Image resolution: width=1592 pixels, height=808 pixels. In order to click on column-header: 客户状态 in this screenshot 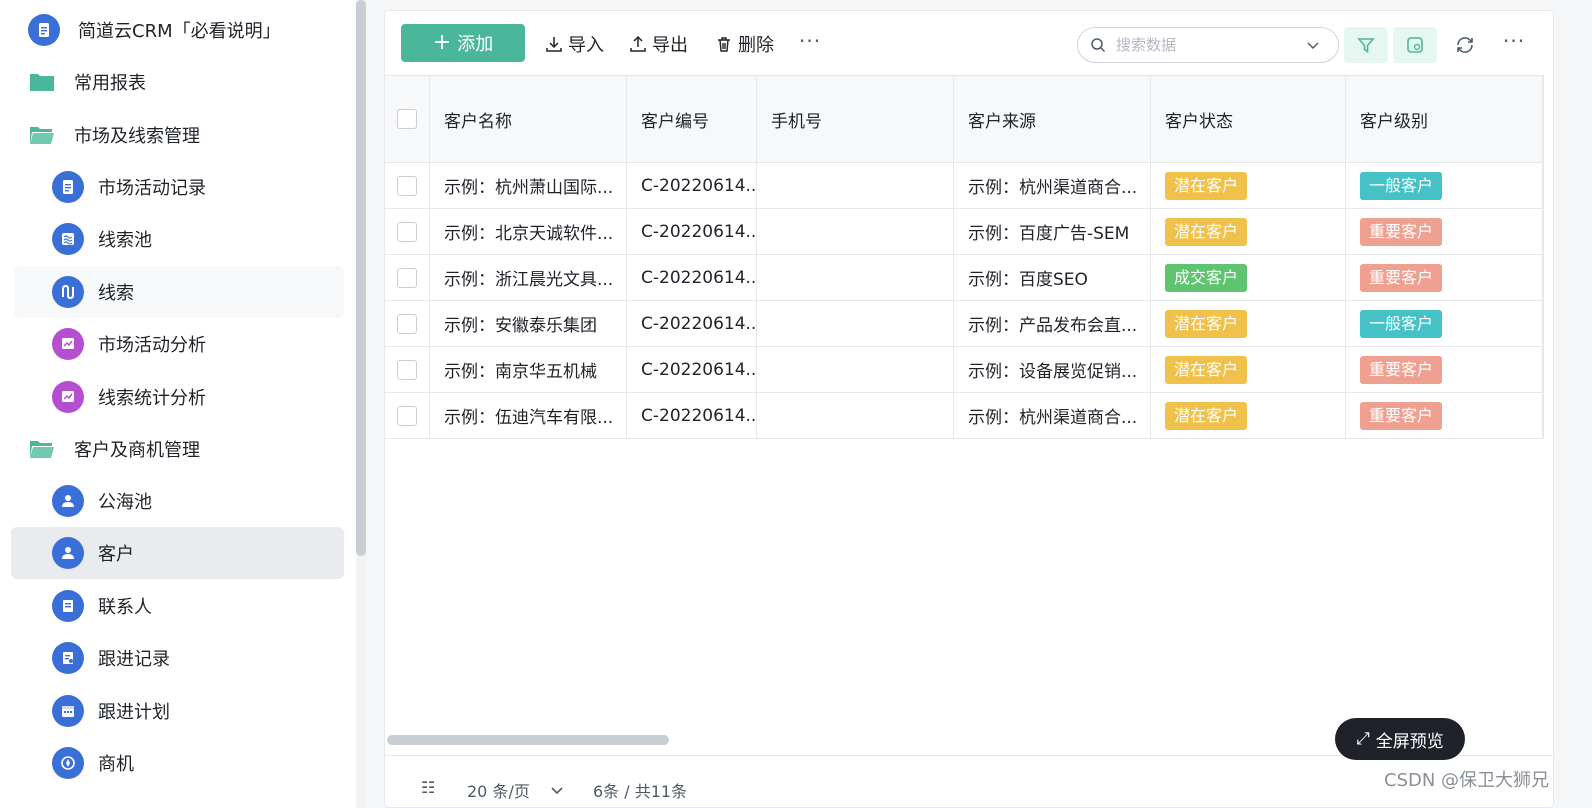, I will do `click(1248, 119)`.